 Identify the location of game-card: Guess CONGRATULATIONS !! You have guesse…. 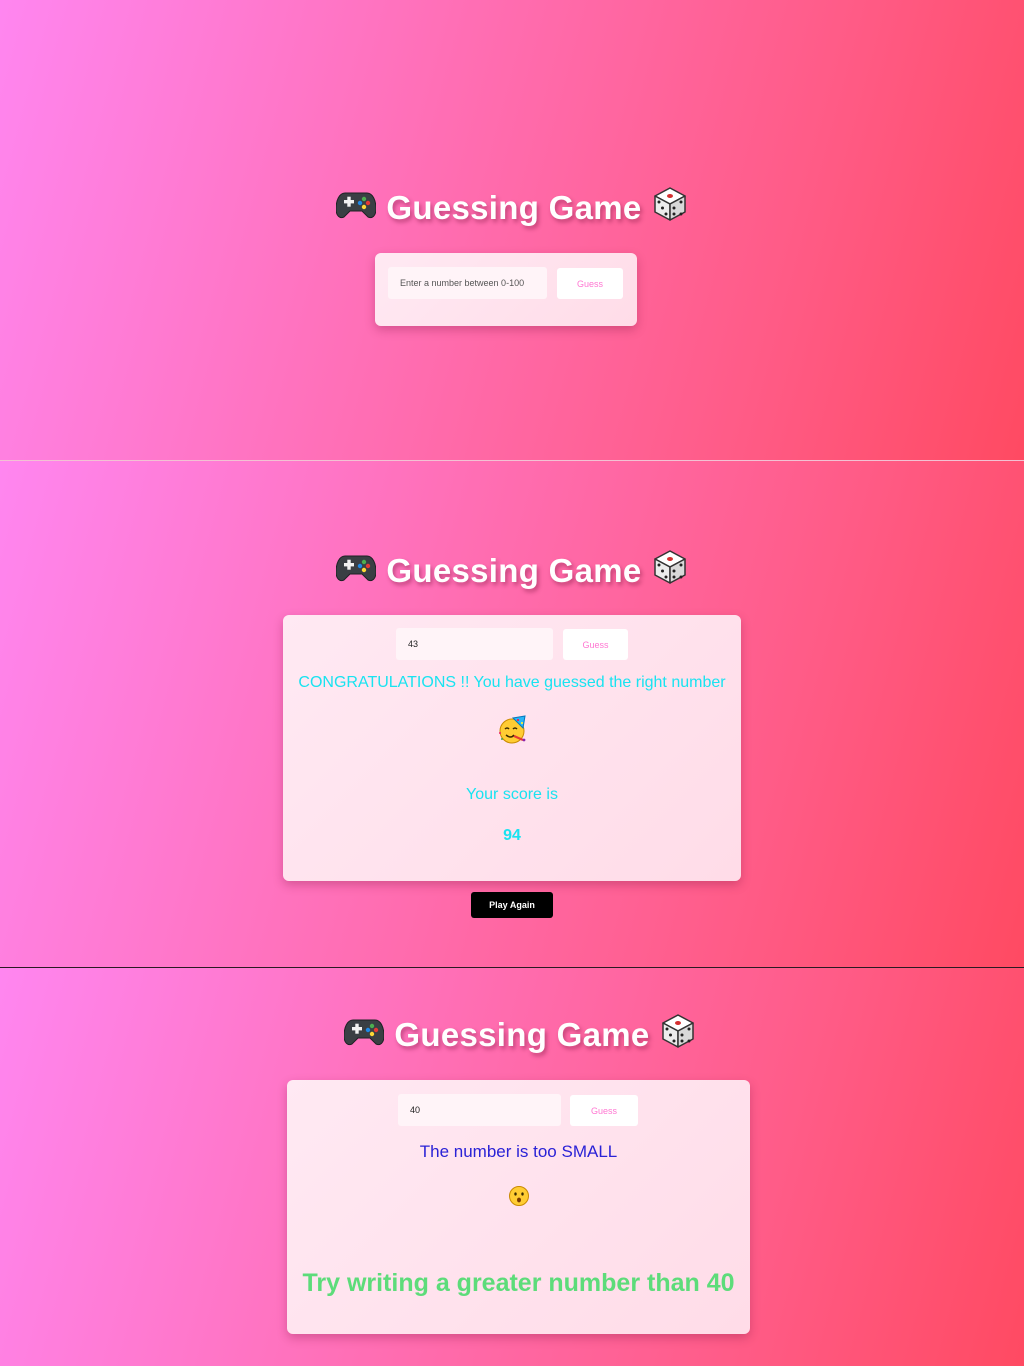
(512, 748).